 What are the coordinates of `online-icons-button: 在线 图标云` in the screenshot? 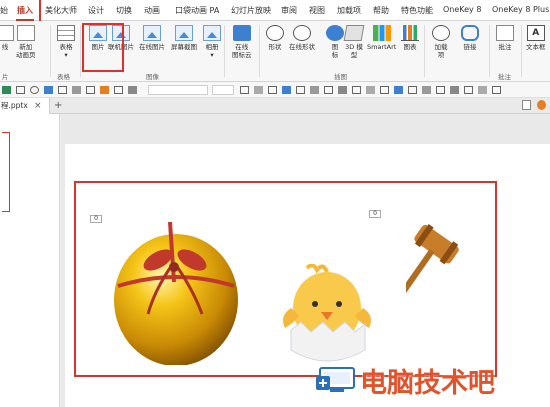 It's located at (242, 42).